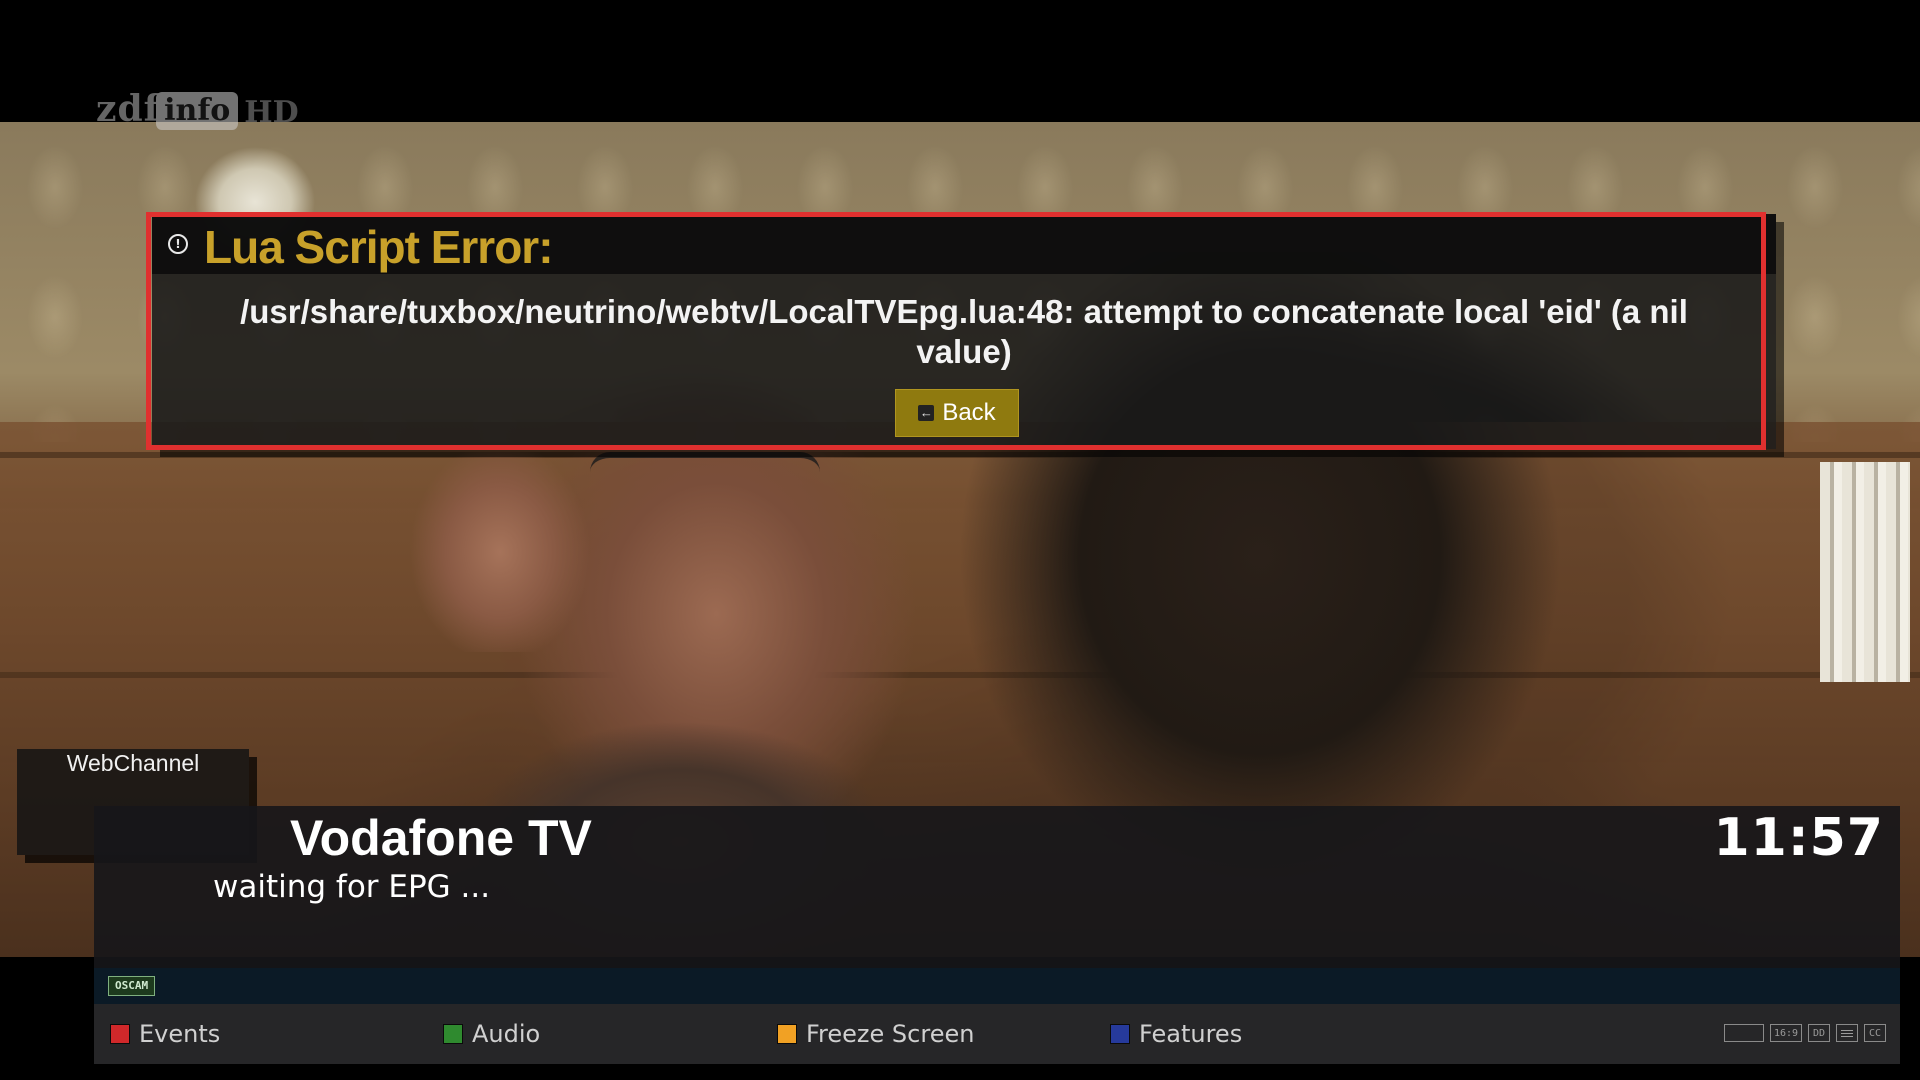 The image size is (1920, 1080). I want to click on channel-logo: zdf info HD, so click(197, 108).